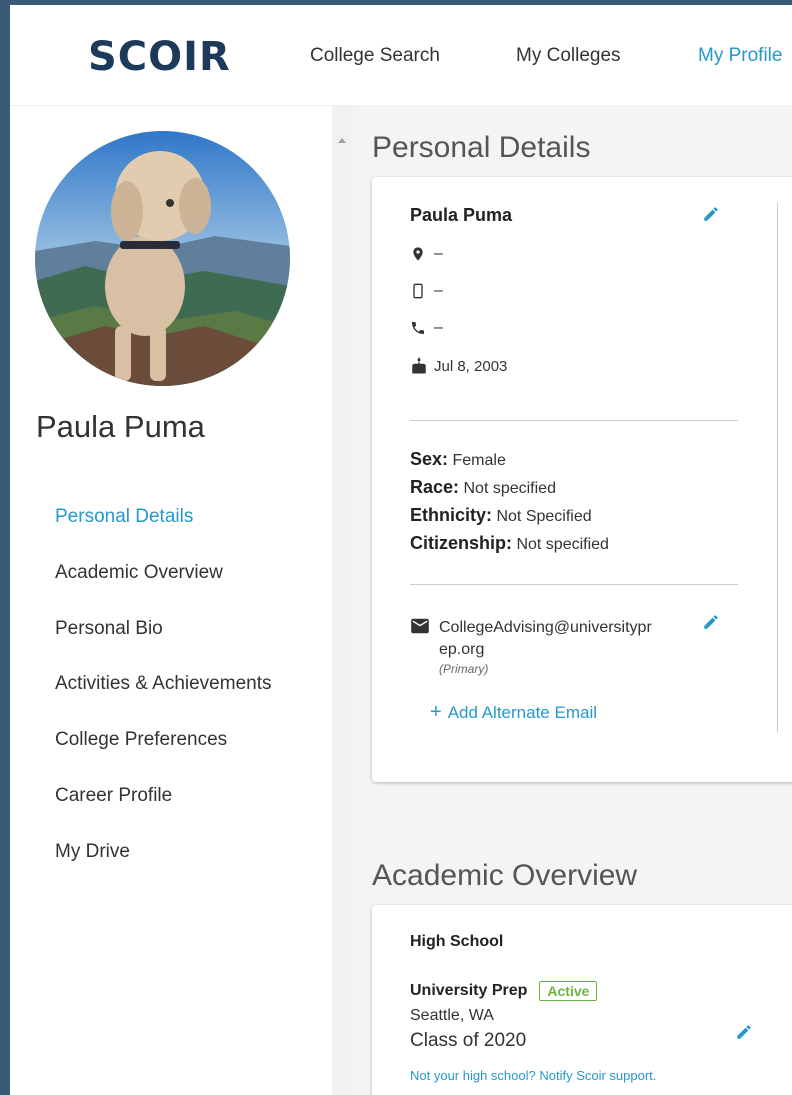  Describe the element at coordinates (426, 291) in the screenshot. I see `mobile-row: –` at that location.